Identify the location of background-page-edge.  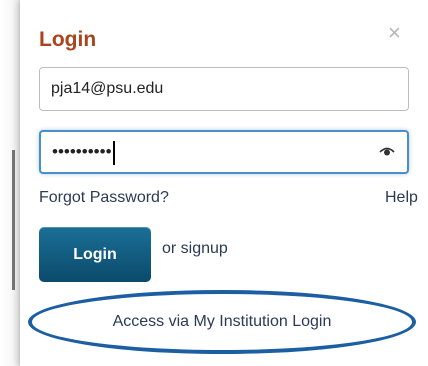
(10, 183).